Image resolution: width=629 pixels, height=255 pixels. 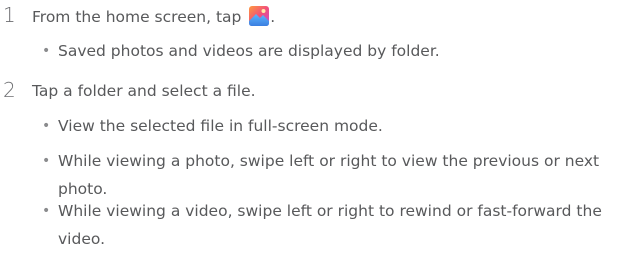 What do you see at coordinates (139, 17) in the screenshot?
I see `step-instruction-text: From the home screen, tap` at bounding box center [139, 17].